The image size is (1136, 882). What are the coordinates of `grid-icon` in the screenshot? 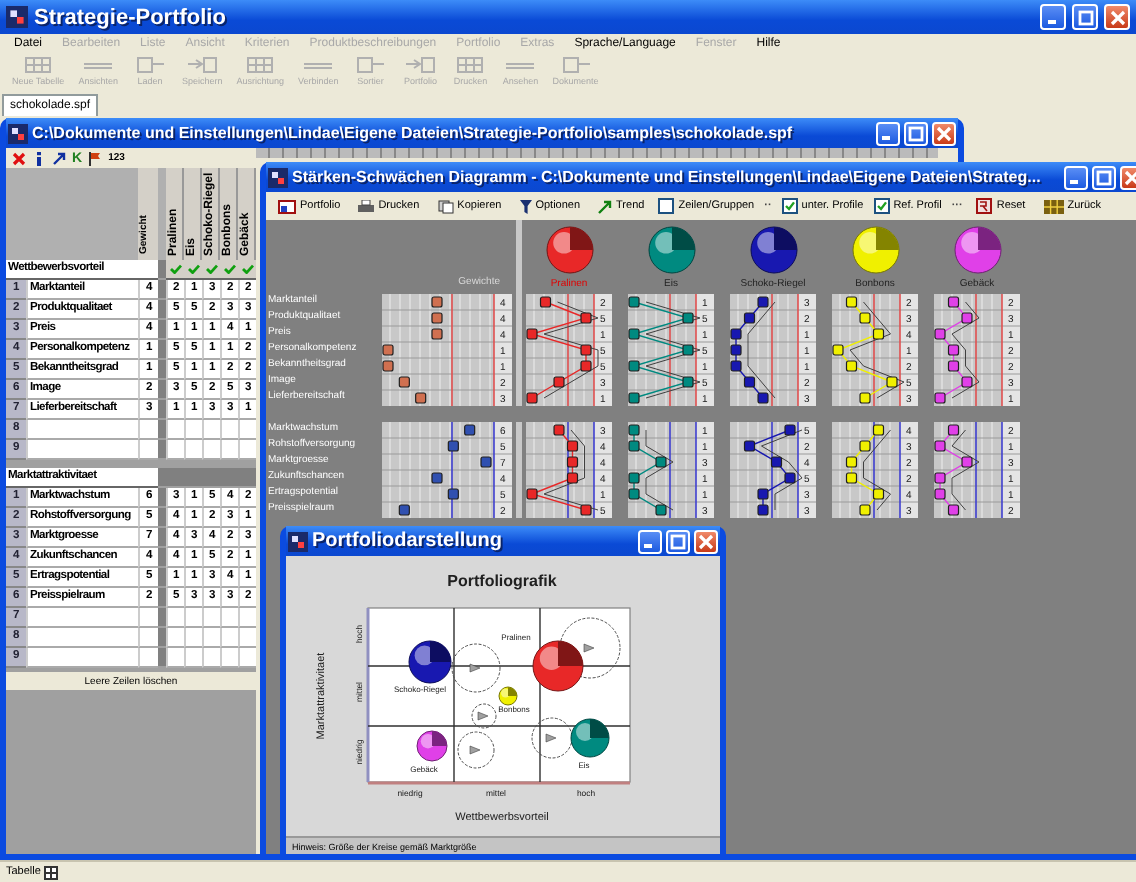 It's located at (51, 872).